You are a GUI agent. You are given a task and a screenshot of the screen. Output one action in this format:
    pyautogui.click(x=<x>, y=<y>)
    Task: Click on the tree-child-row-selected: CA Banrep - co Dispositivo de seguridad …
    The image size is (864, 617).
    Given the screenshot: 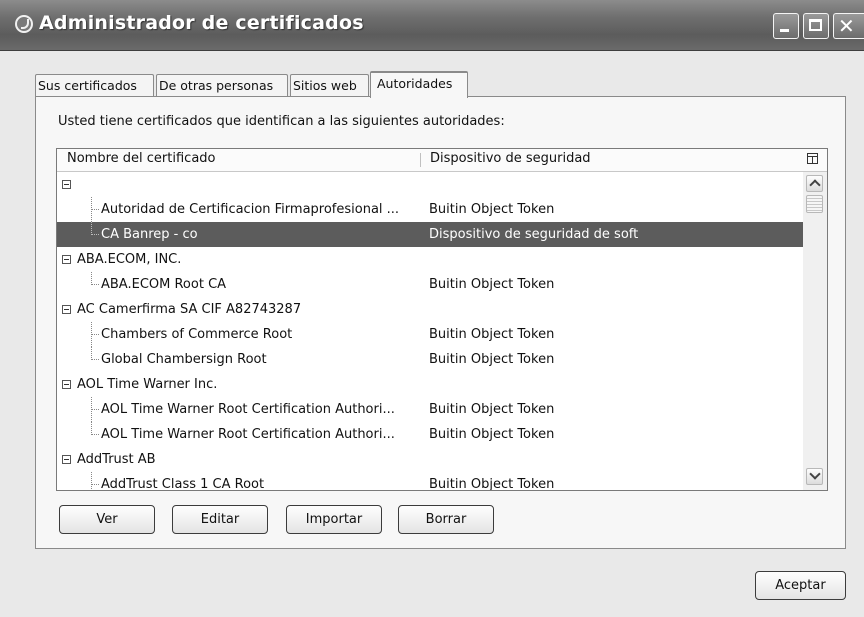 What is the action you would take?
    pyautogui.click(x=430, y=234)
    